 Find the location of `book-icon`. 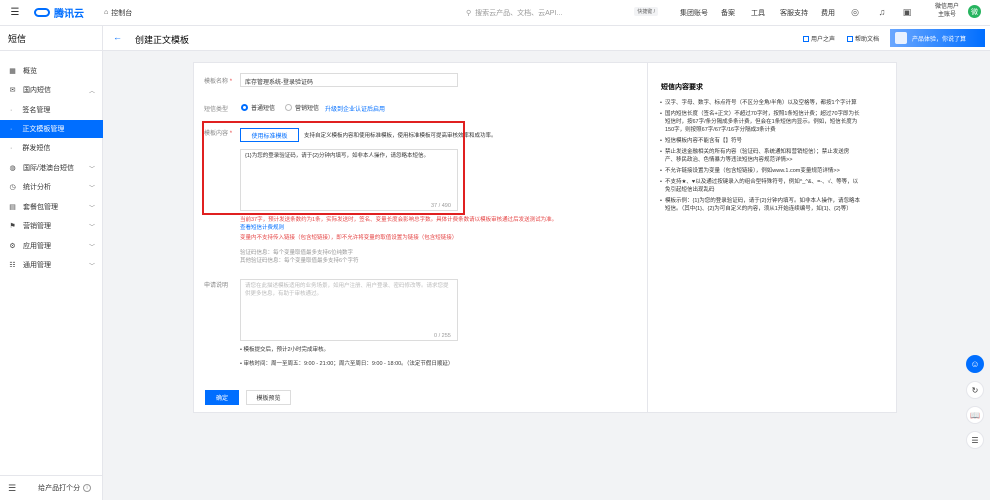

book-icon is located at coordinates (850, 38).